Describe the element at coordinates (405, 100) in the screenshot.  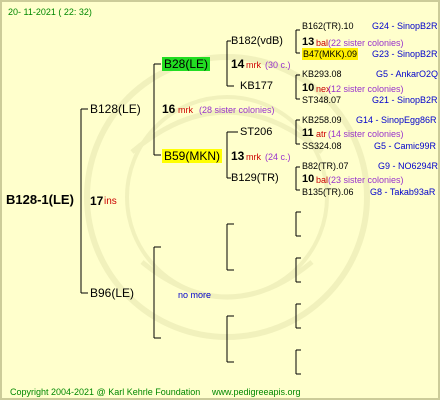
I see `gen4-code: G21 - SinopB2R` at that location.